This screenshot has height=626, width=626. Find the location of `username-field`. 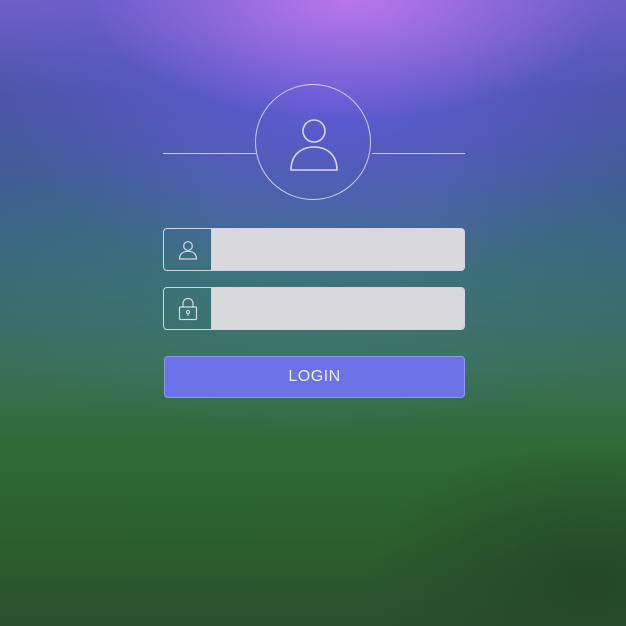

username-field is located at coordinates (314, 249).